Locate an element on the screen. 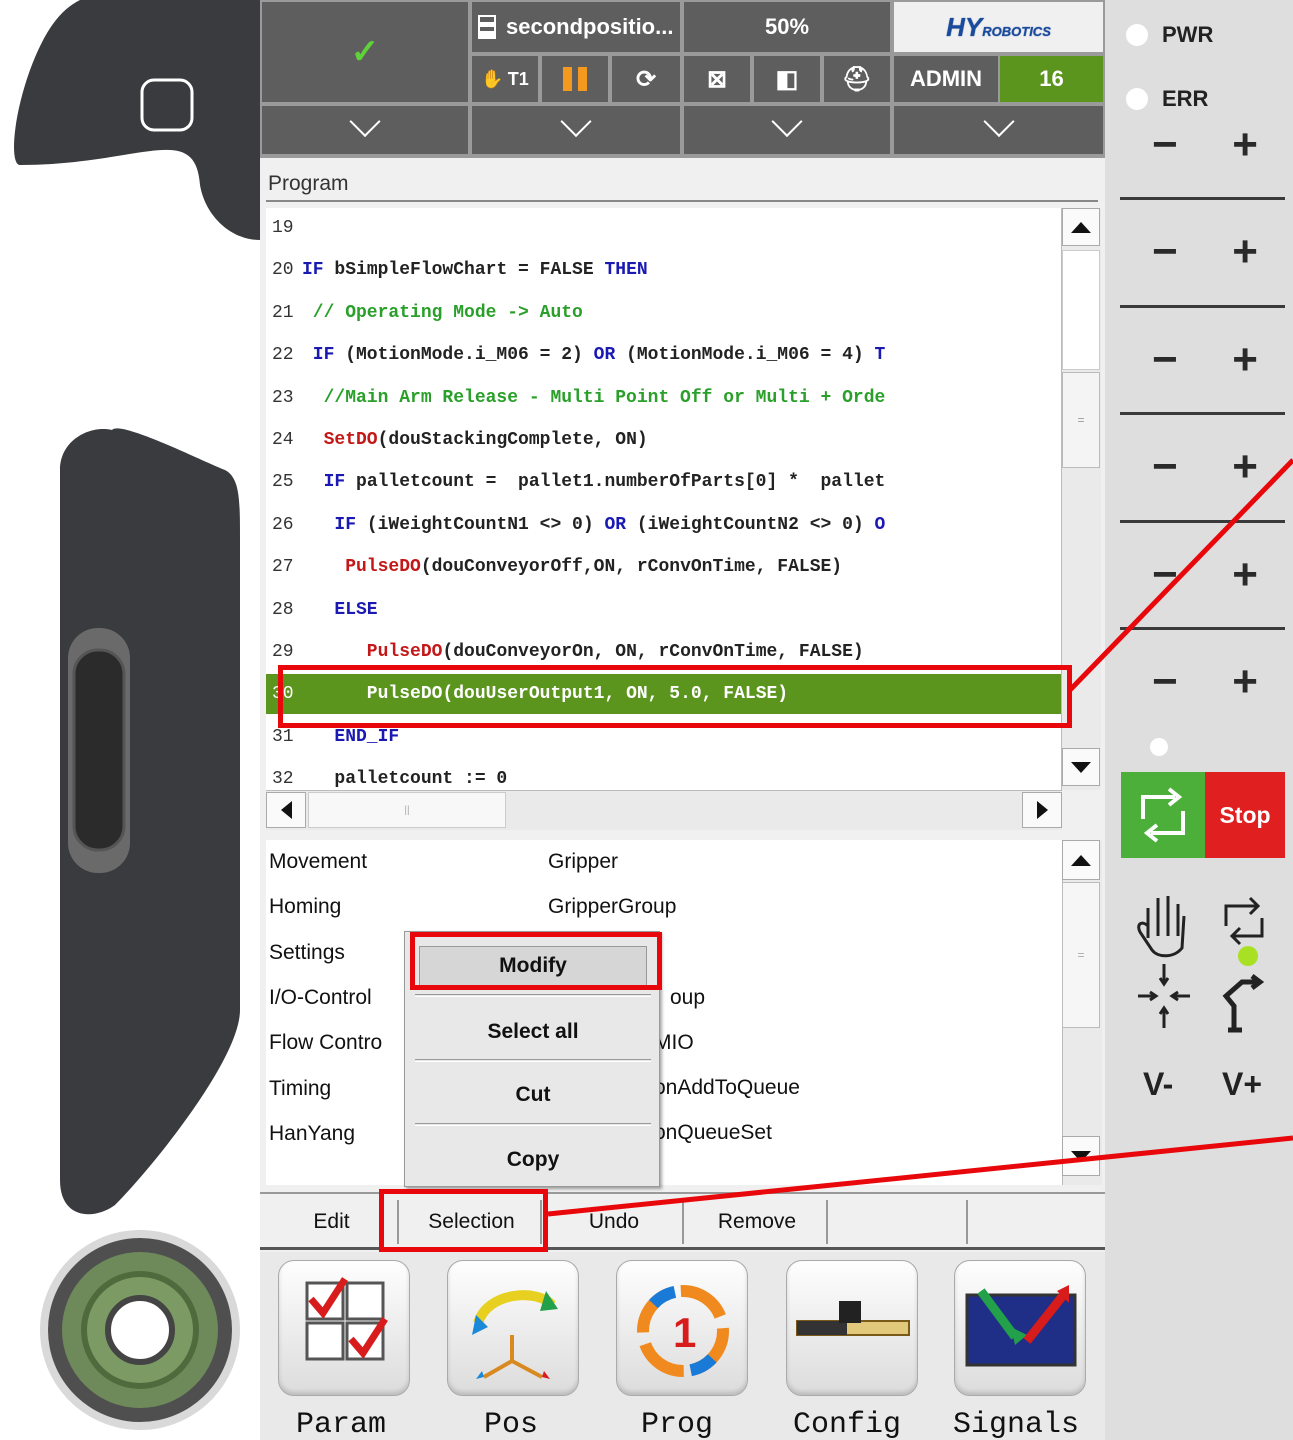  override-dropdown is located at coordinates (787, 129).